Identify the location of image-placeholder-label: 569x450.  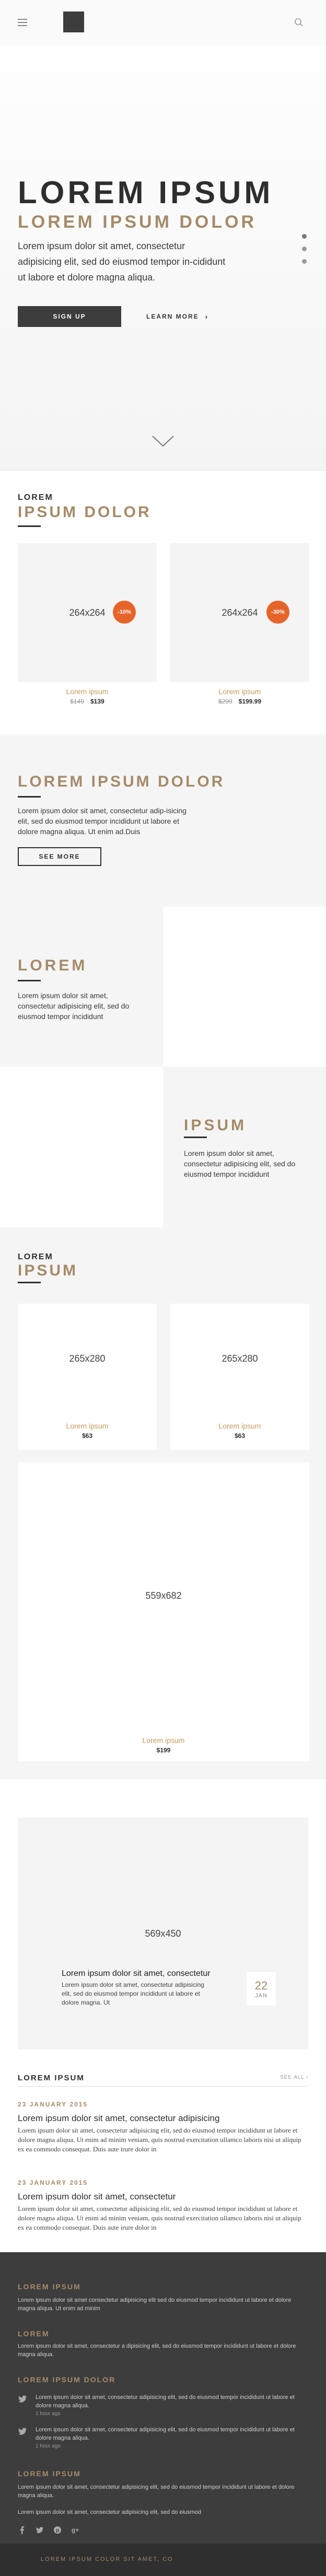
(163, 1933).